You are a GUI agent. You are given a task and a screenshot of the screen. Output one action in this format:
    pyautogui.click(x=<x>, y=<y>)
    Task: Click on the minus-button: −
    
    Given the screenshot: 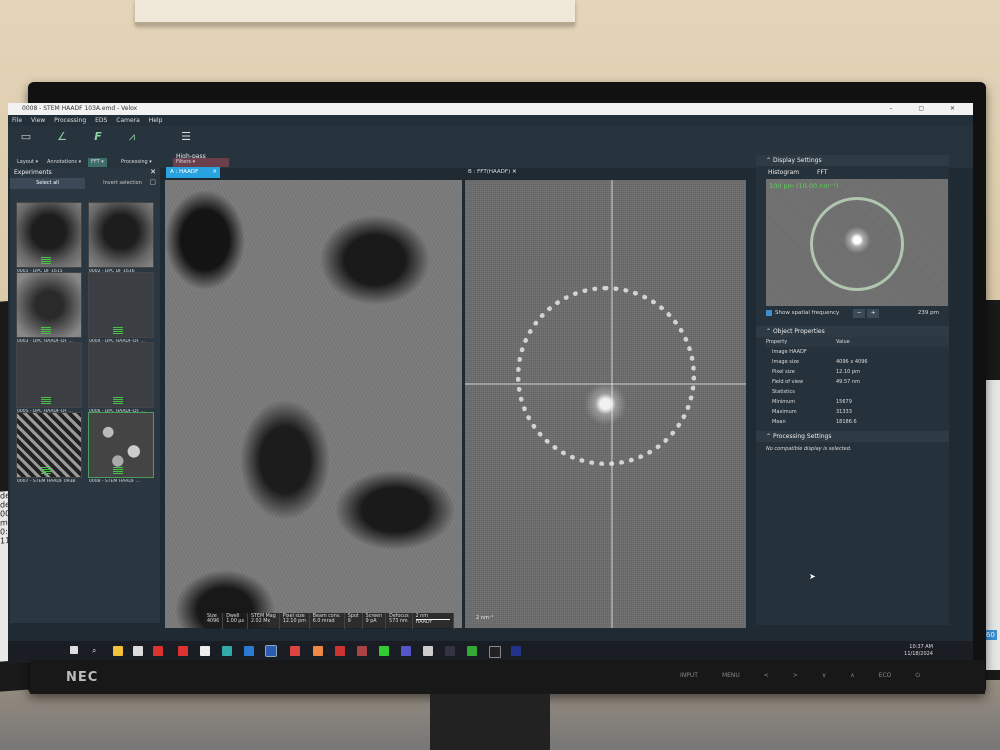 What is the action you would take?
    pyautogui.click(x=859, y=313)
    